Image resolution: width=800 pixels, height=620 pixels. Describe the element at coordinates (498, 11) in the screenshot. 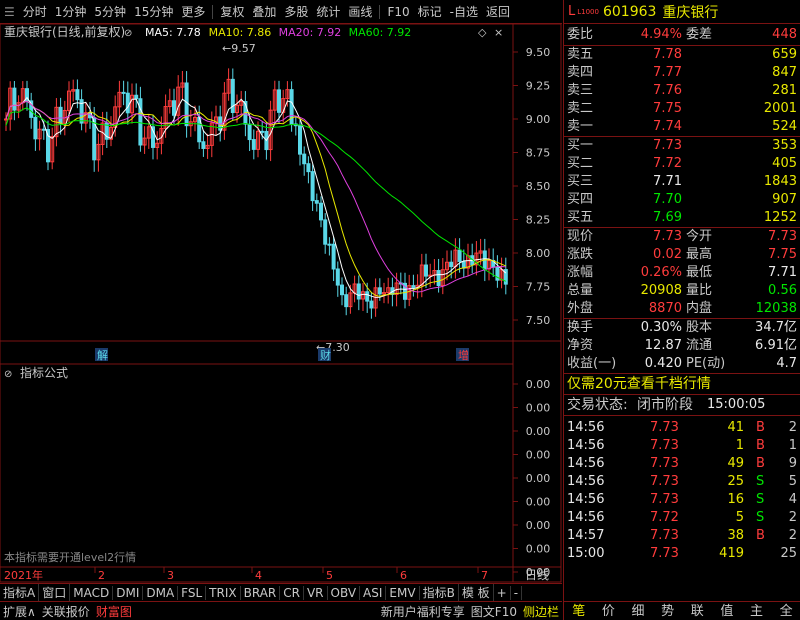

I see `toolbar-btn-13: 返回` at that location.